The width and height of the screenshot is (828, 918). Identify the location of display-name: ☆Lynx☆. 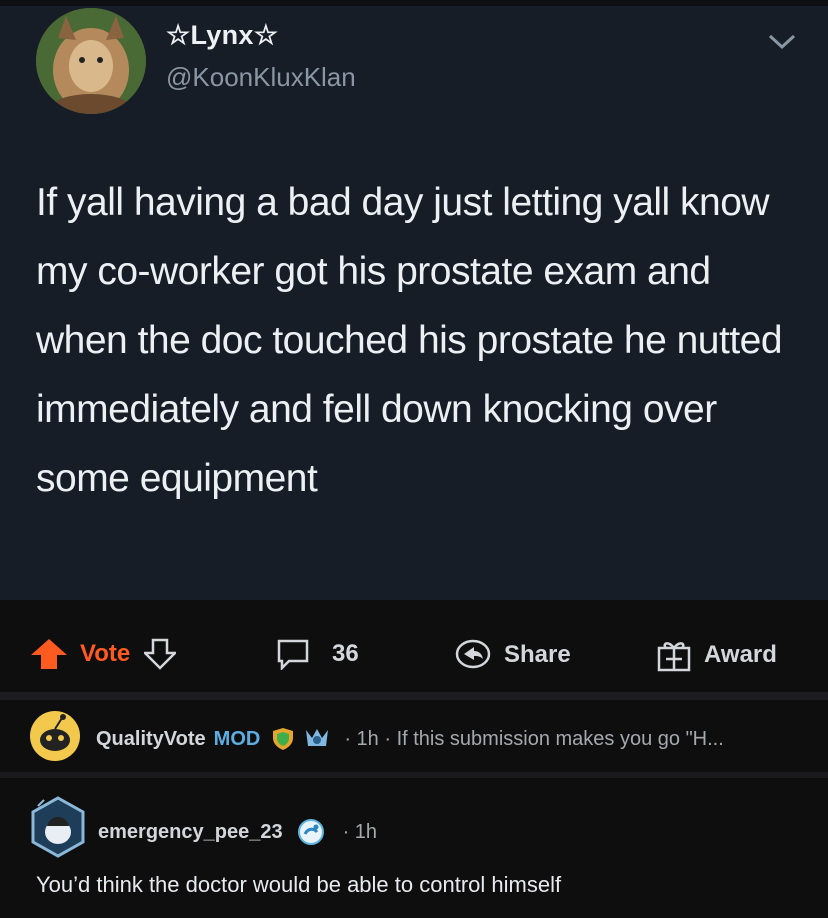
(222, 35).